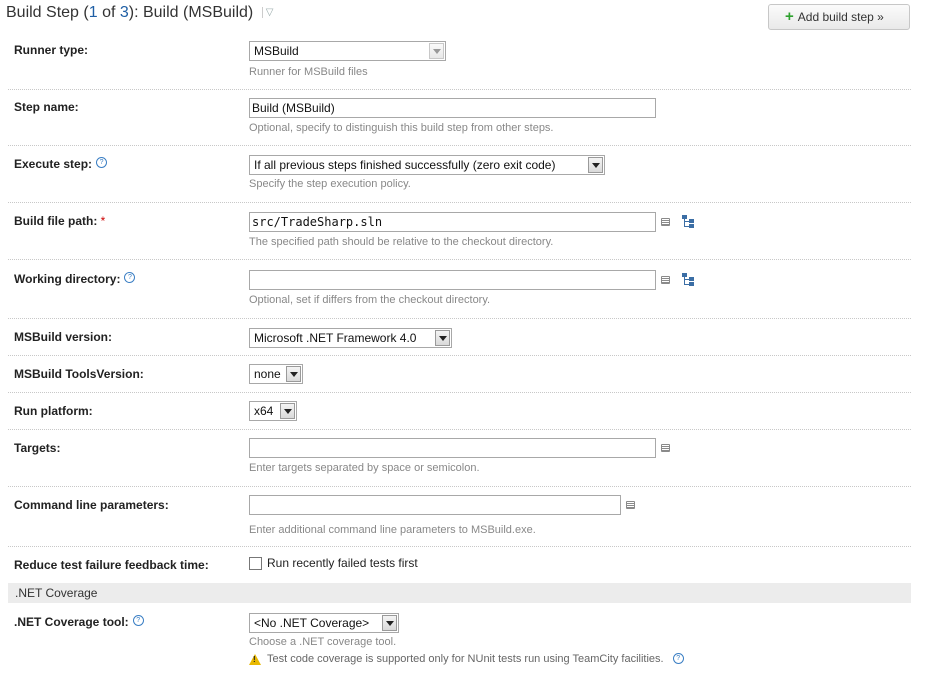 The image size is (925, 683). Describe the element at coordinates (255, 659) in the screenshot. I see `warning-icon` at that location.